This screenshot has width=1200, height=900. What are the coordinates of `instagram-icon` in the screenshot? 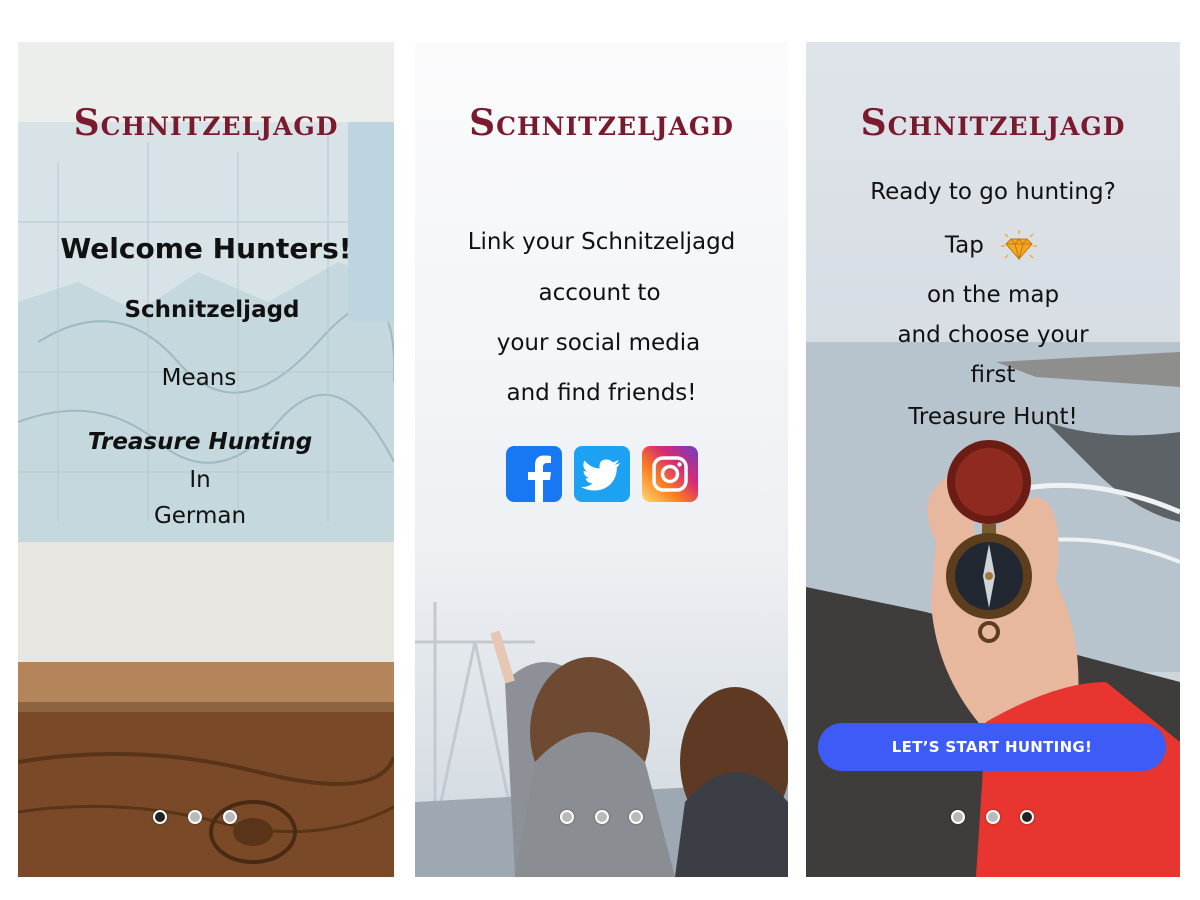 It's located at (670, 474).